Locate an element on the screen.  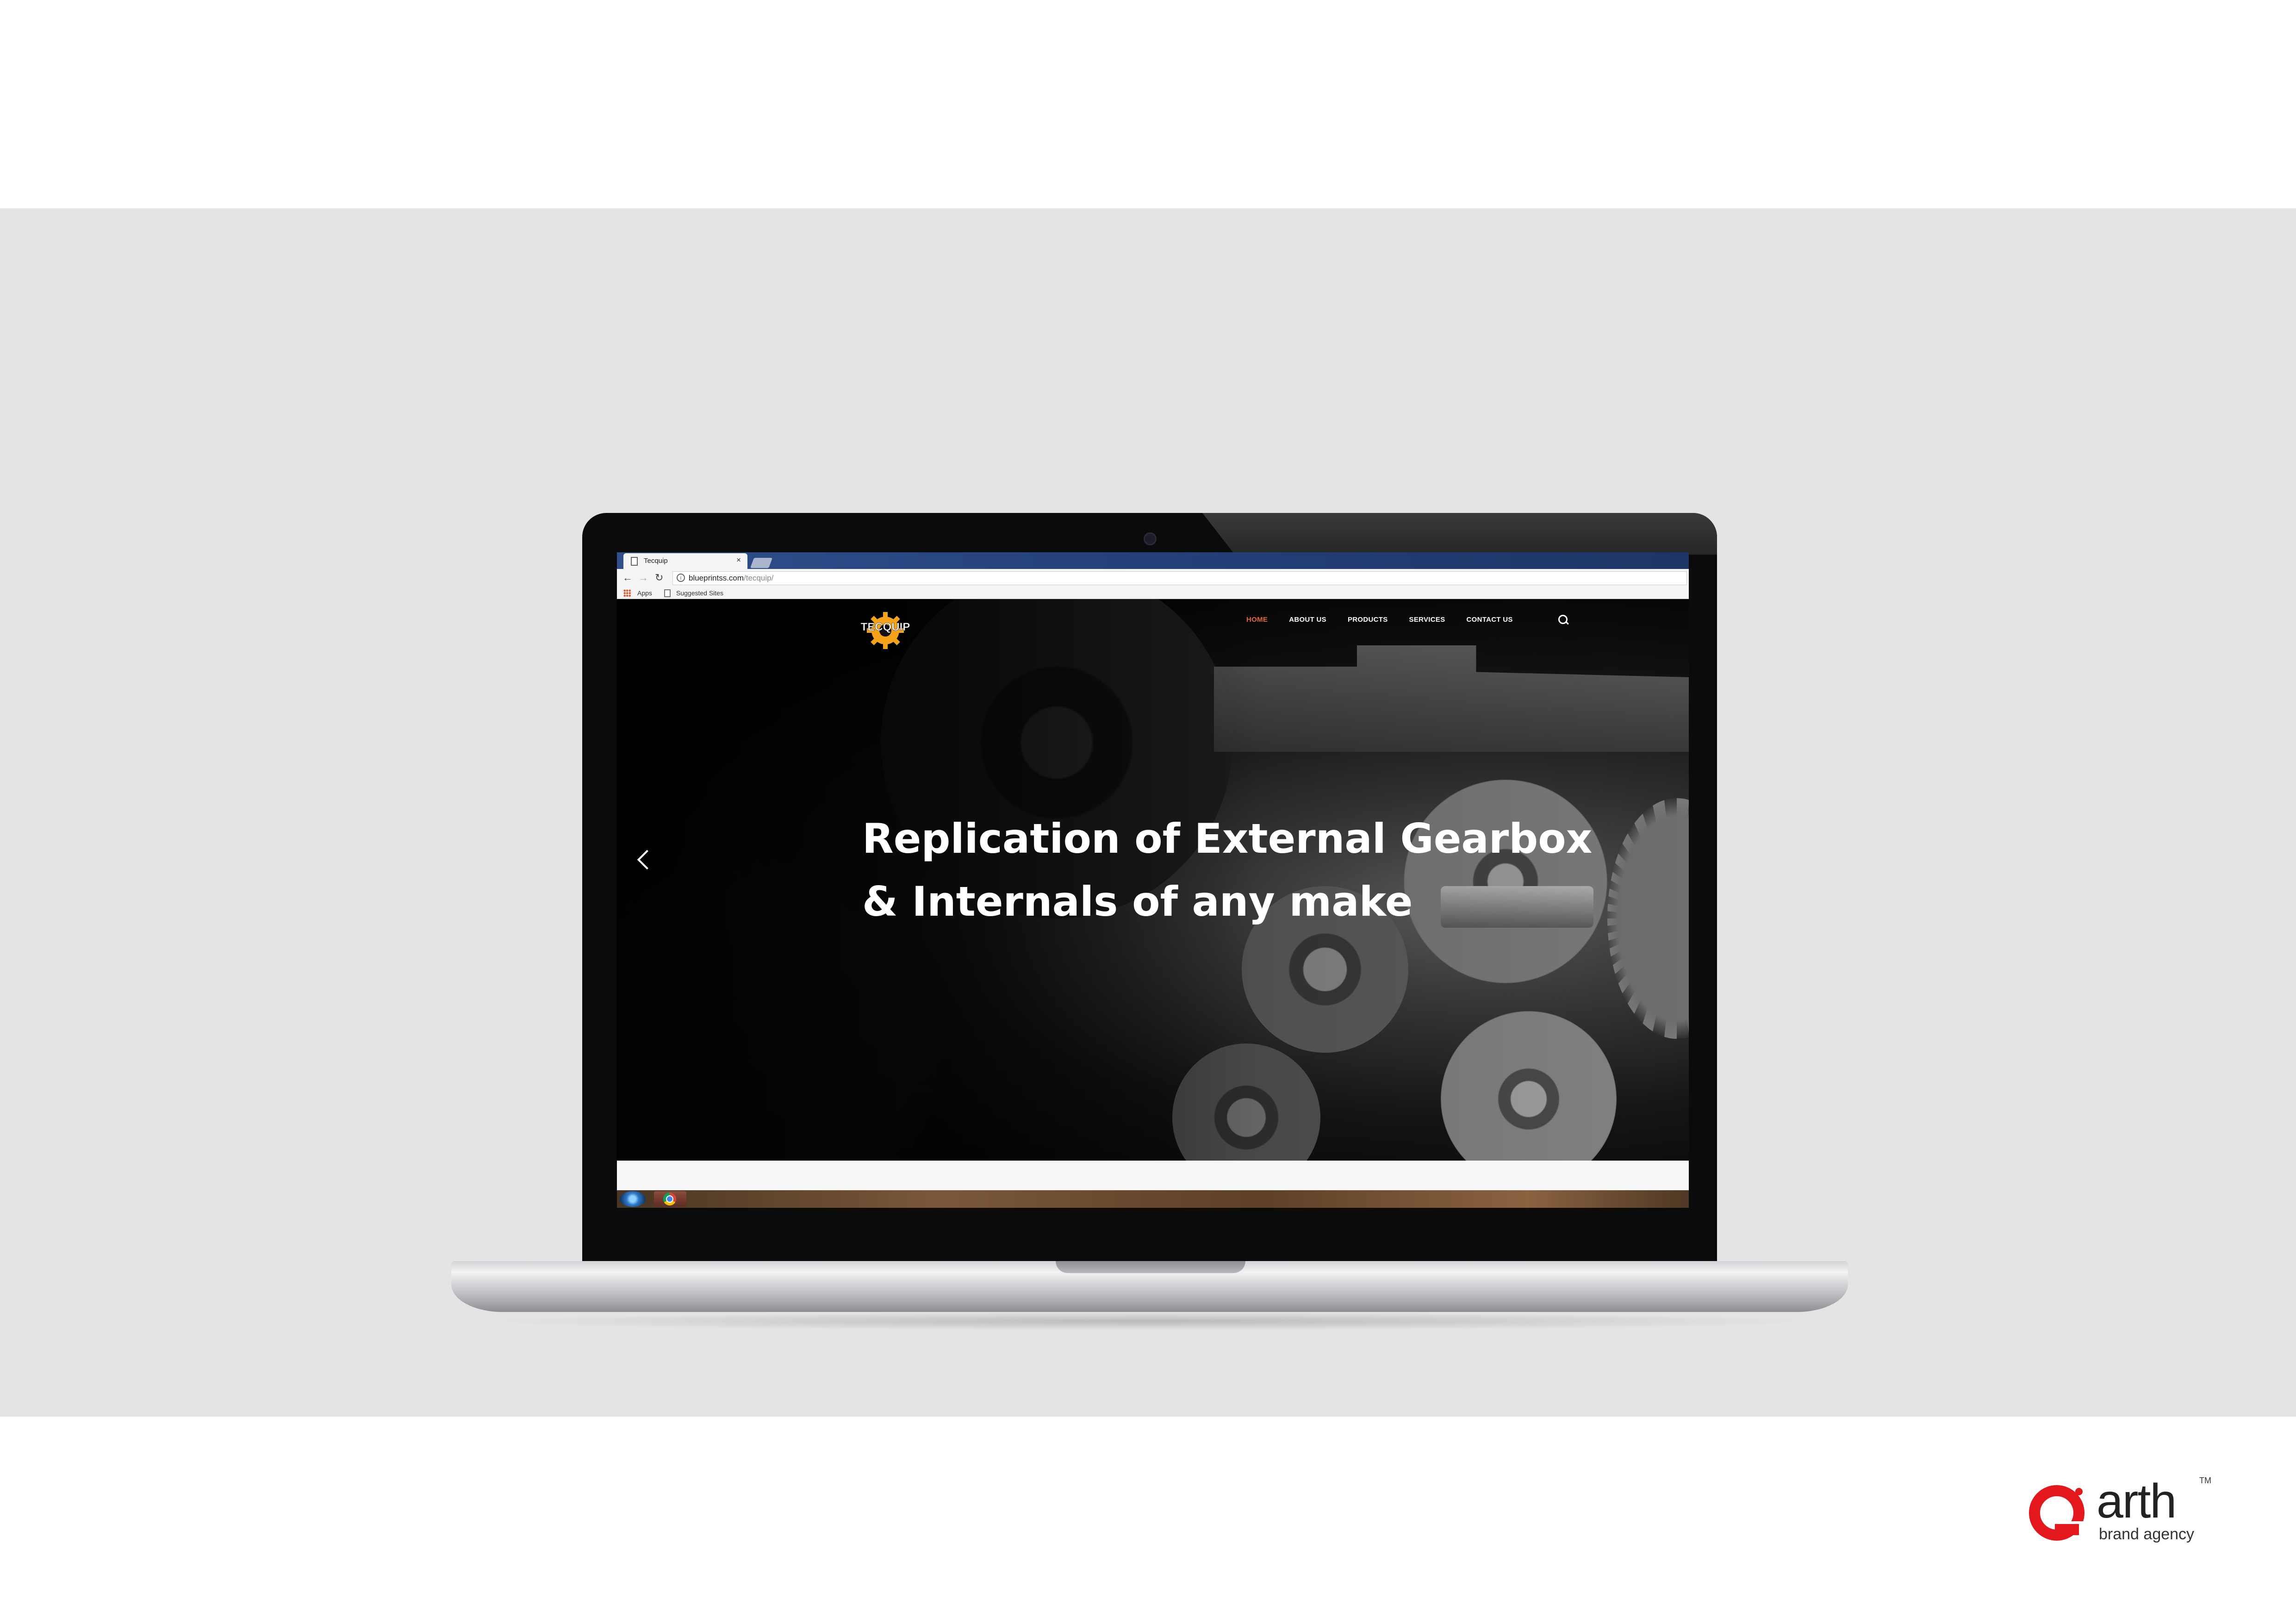
bookmark-suggested-sites: Suggested Sites is located at coordinates (699, 593).